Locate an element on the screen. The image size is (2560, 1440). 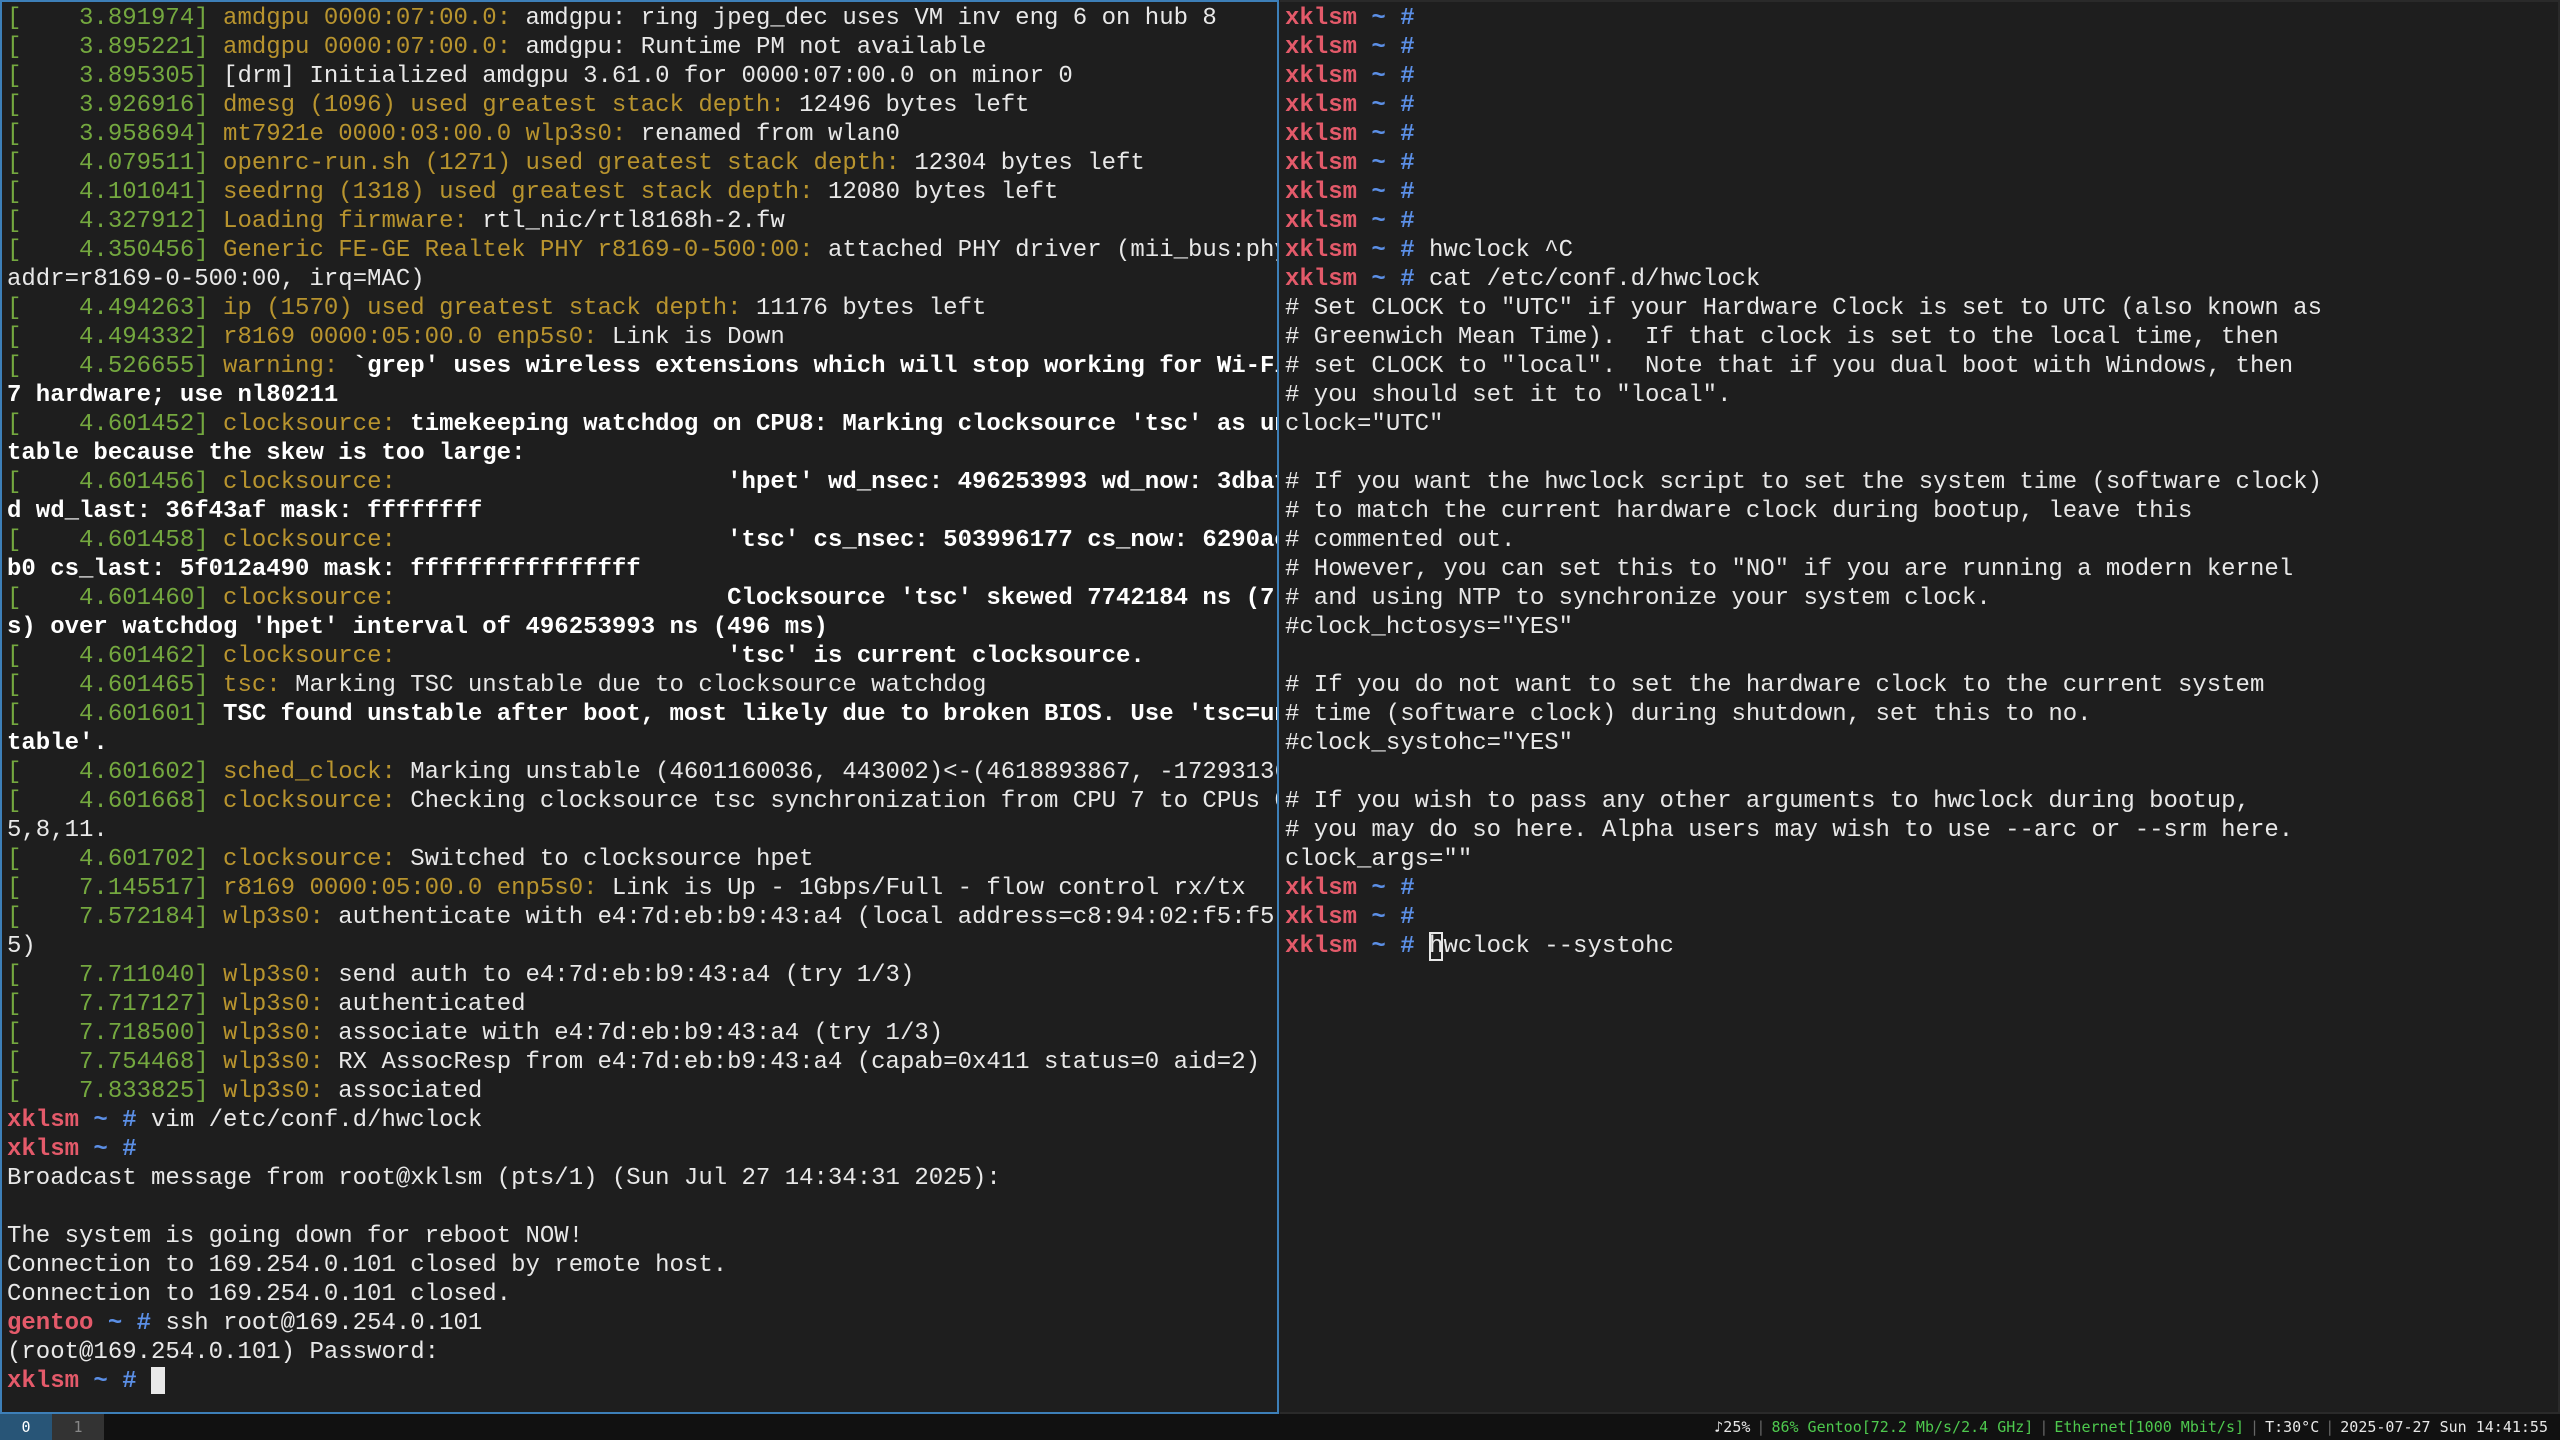
status-item: 86% Gentoo[72.2 Mb/s/2.4 GHz] is located at coordinates (1902, 1427).